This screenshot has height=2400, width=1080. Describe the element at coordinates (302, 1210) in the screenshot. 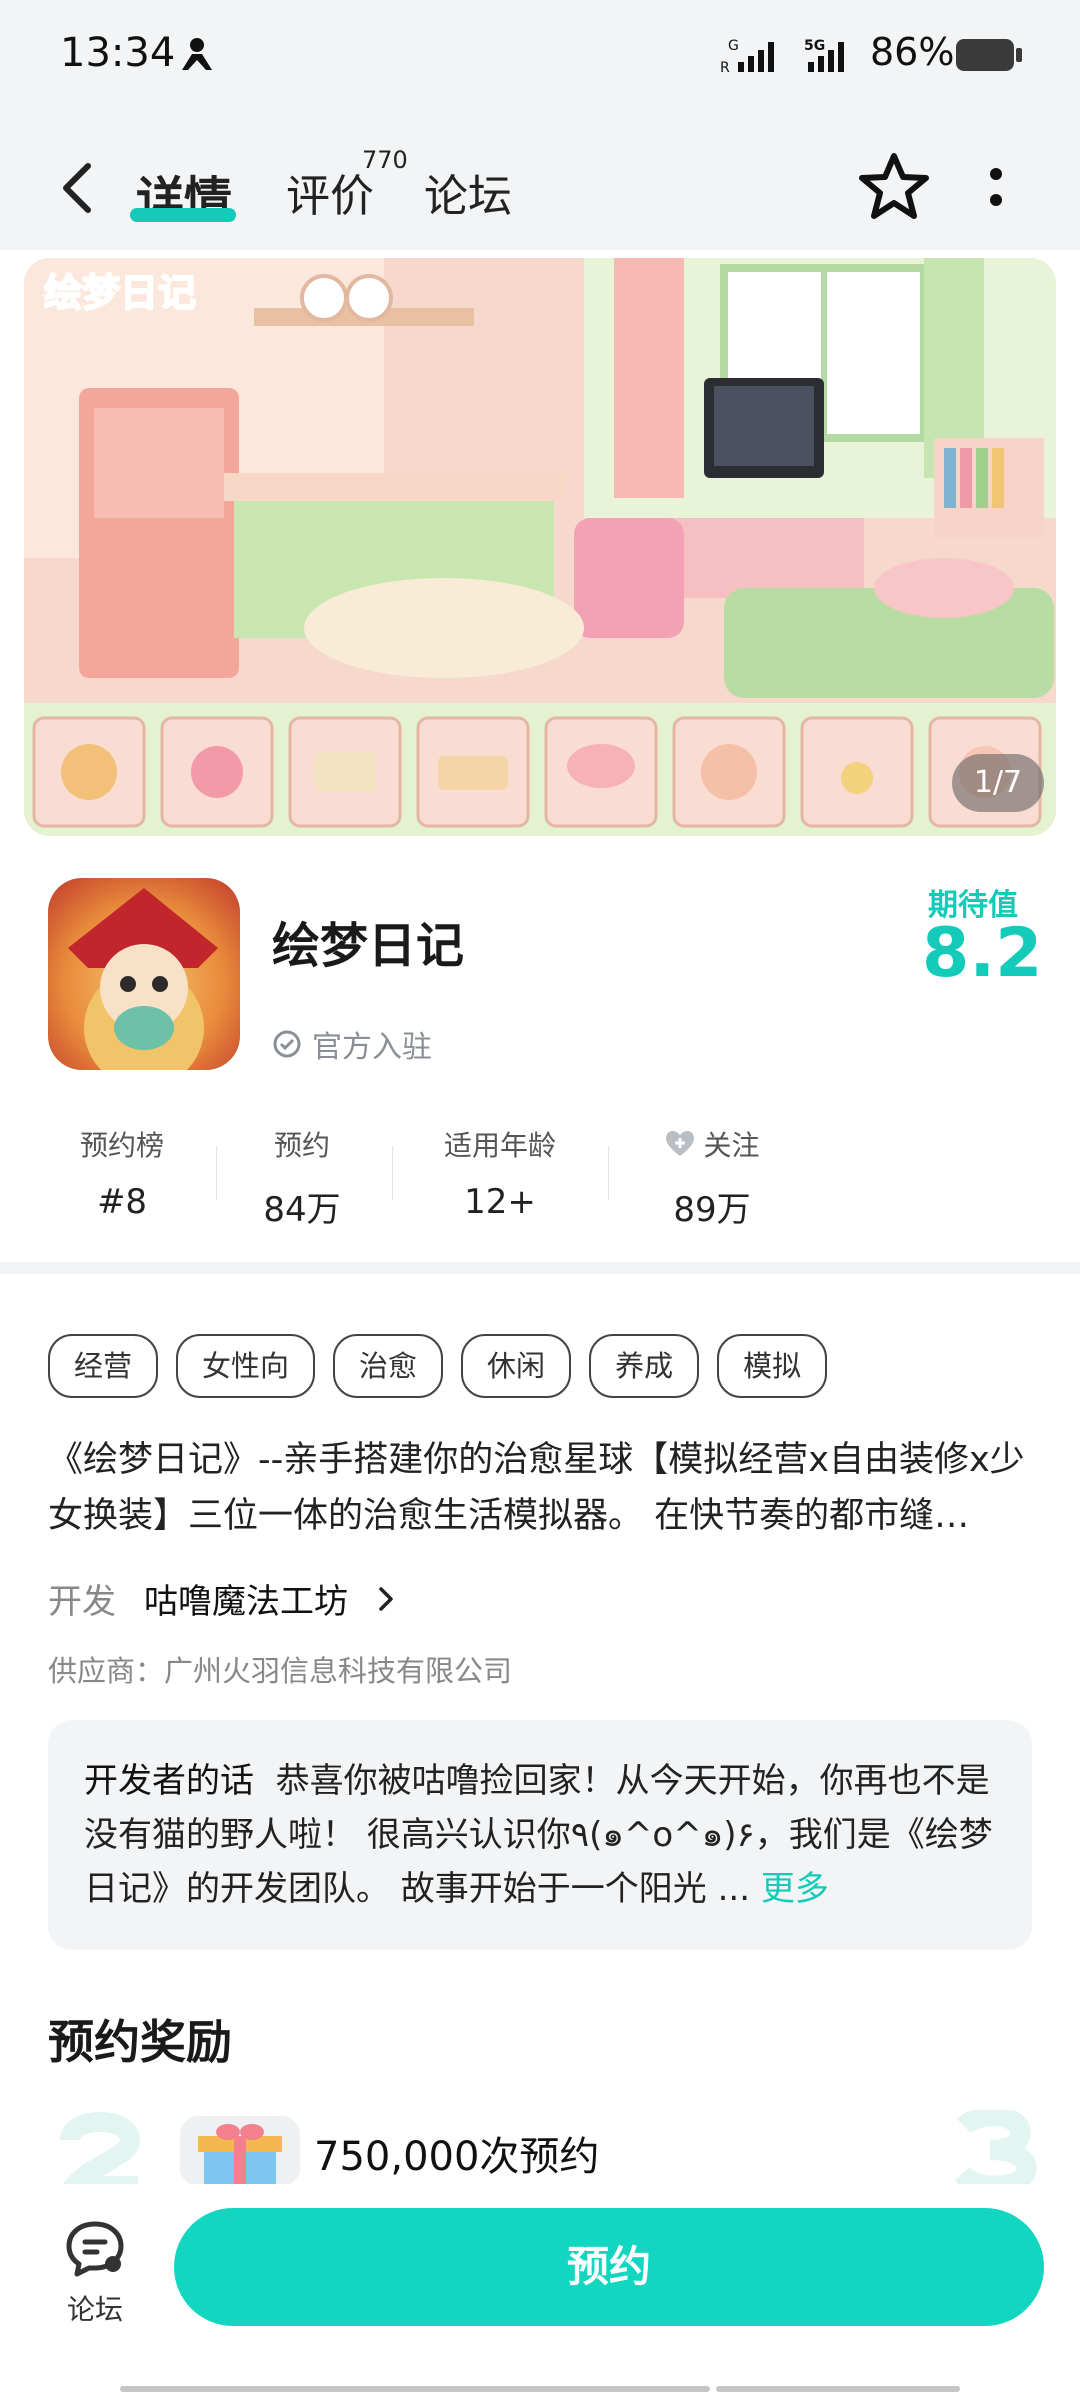

I see `stat-value: 84万` at that location.